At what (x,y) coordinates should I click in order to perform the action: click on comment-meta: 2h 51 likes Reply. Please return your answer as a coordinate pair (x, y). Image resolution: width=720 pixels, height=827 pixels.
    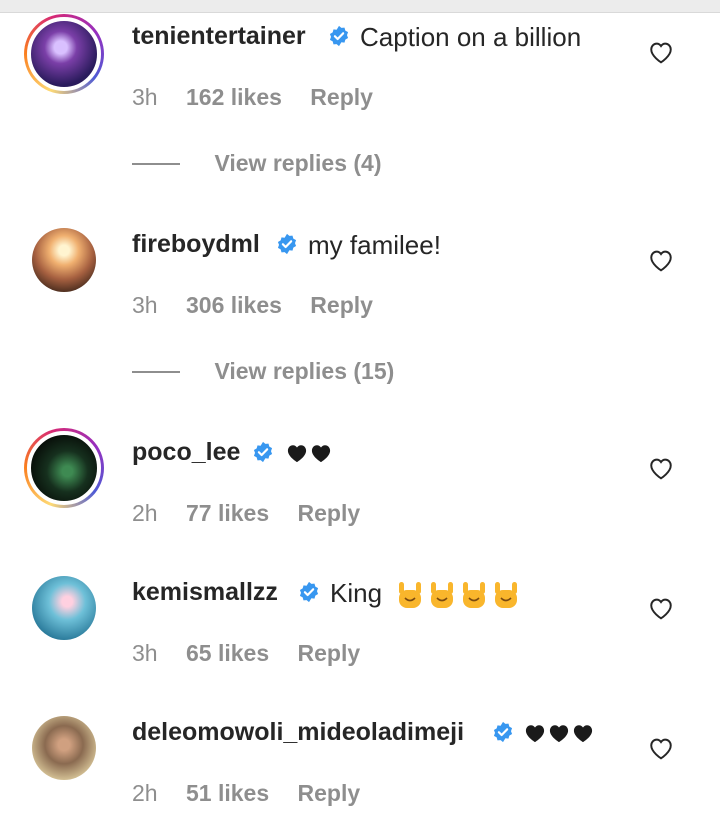
    Looking at the image, I should click on (257, 793).